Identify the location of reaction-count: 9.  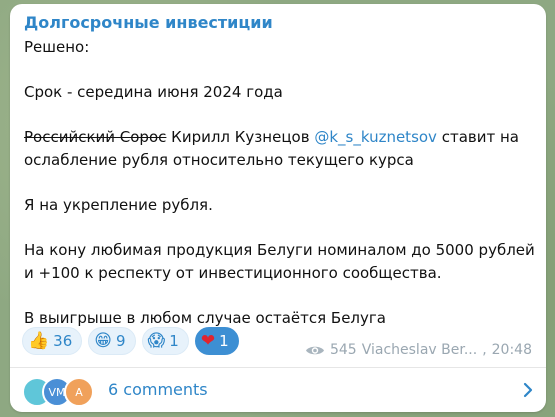
(121, 341).